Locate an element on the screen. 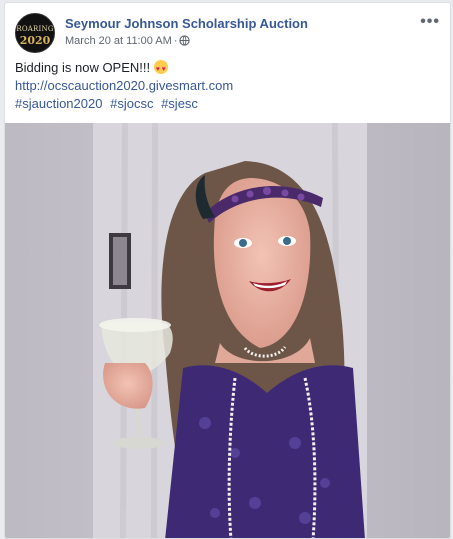 This screenshot has width=453, height=539. globe-icon is located at coordinates (185, 42).